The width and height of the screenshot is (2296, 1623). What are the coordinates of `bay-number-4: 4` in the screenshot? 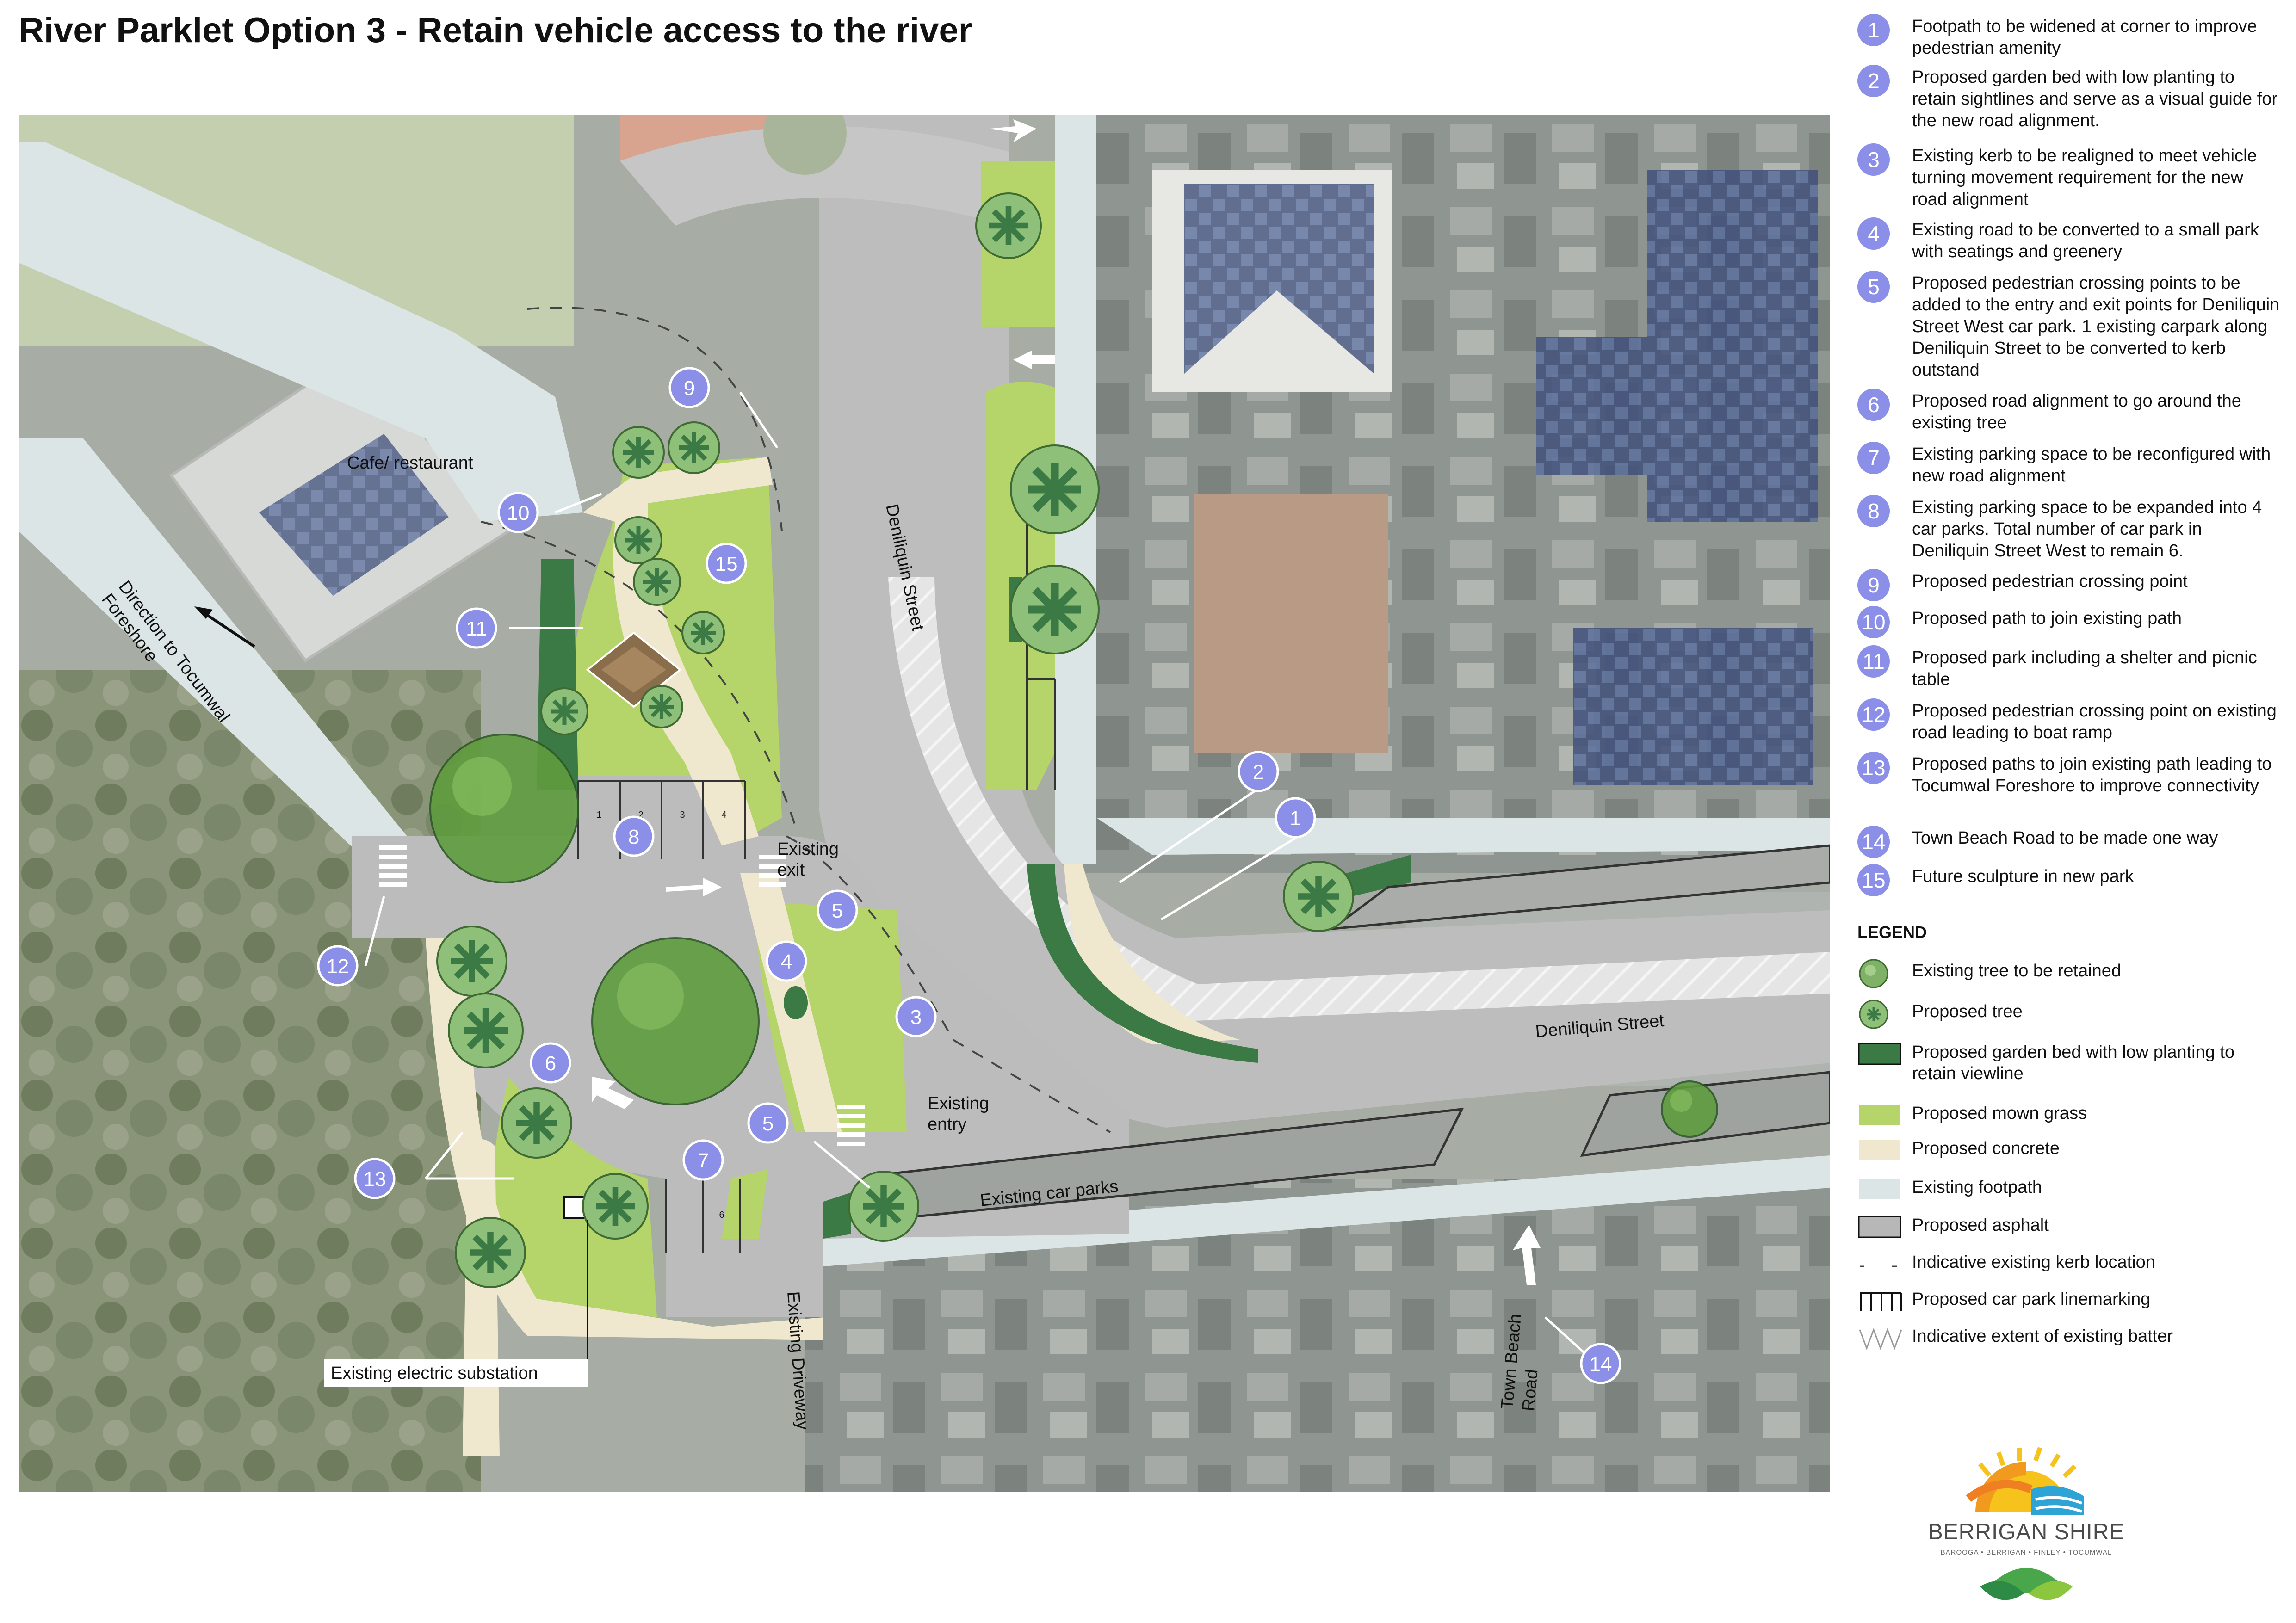 It's located at (723, 815).